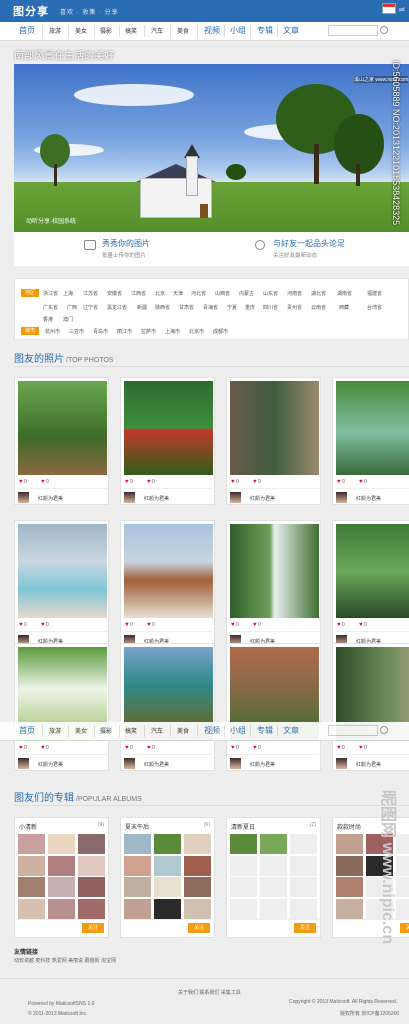 The width and height of the screenshot is (409, 1024). I want to click on nav-photography: 摄影, so click(106, 30).